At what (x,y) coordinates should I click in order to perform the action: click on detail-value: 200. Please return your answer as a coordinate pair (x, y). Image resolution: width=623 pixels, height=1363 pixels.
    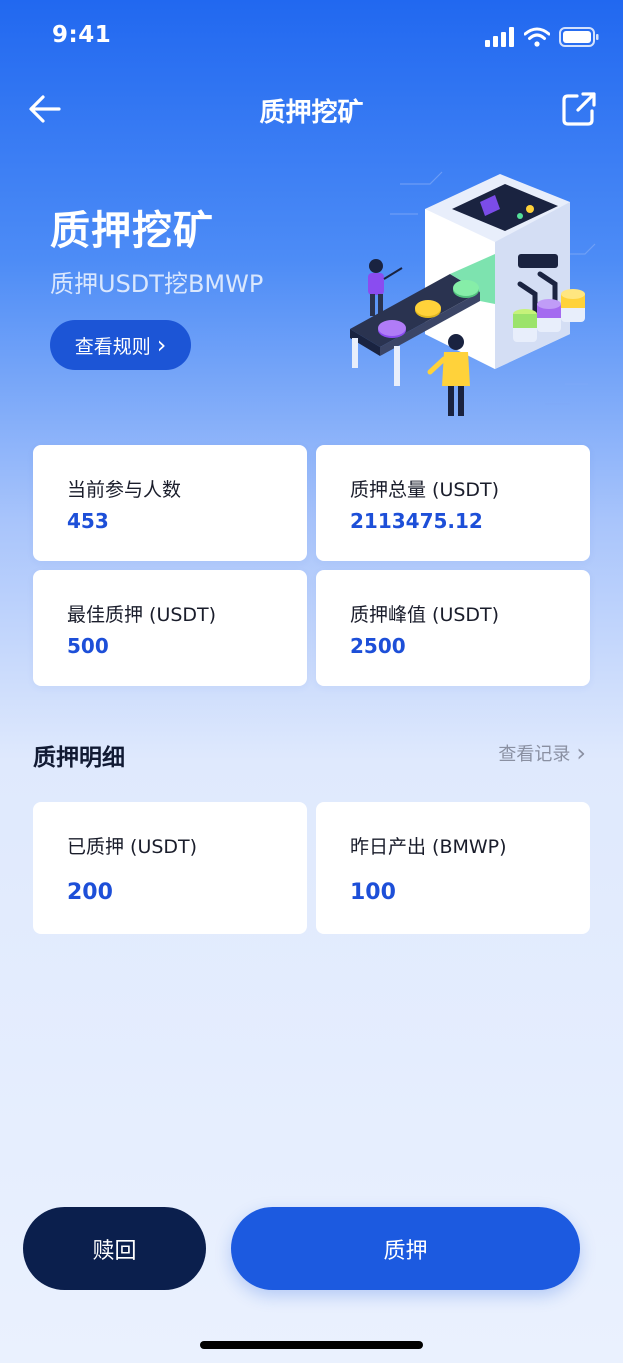
    Looking at the image, I should click on (90, 892).